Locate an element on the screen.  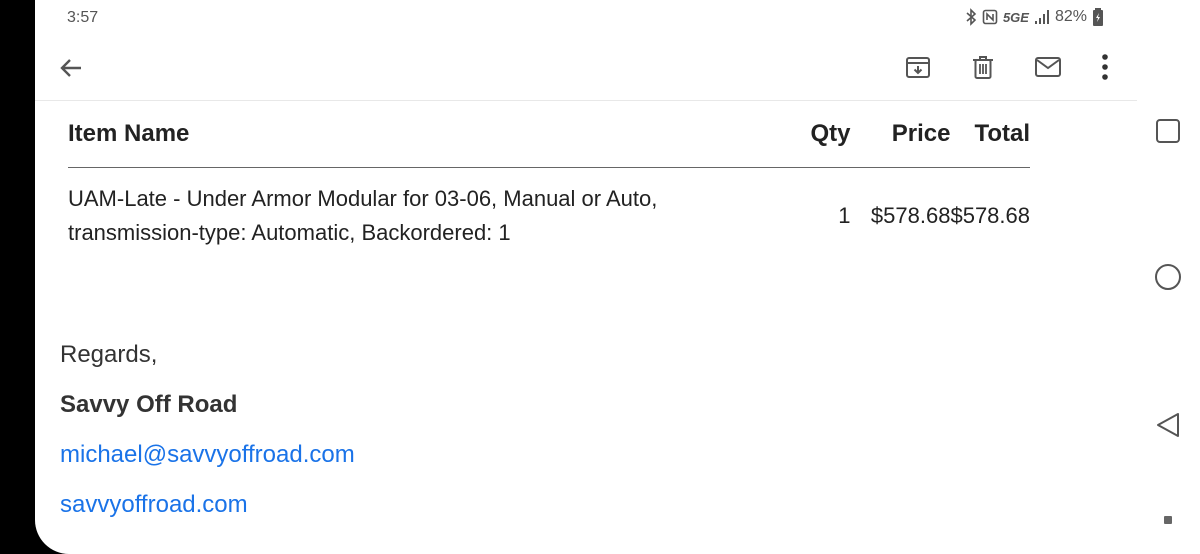
back-arrow-icon is located at coordinates (71, 68).